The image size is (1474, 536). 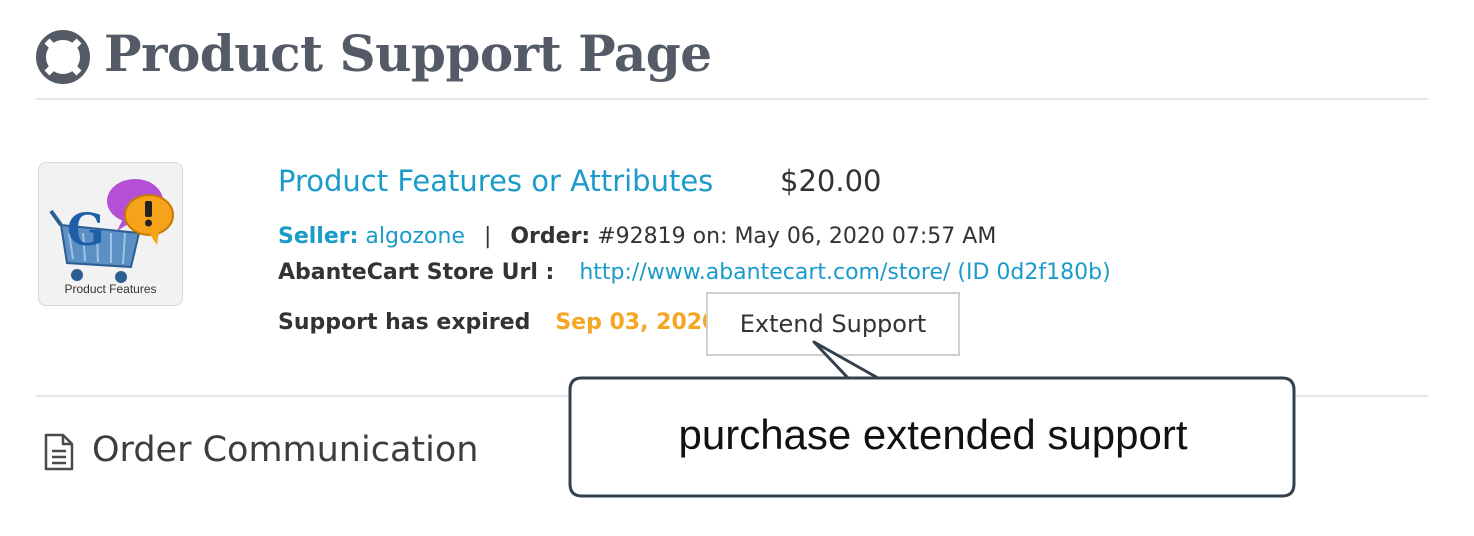 I want to click on store-url-label: AbanteCart Store Url :, so click(x=416, y=272).